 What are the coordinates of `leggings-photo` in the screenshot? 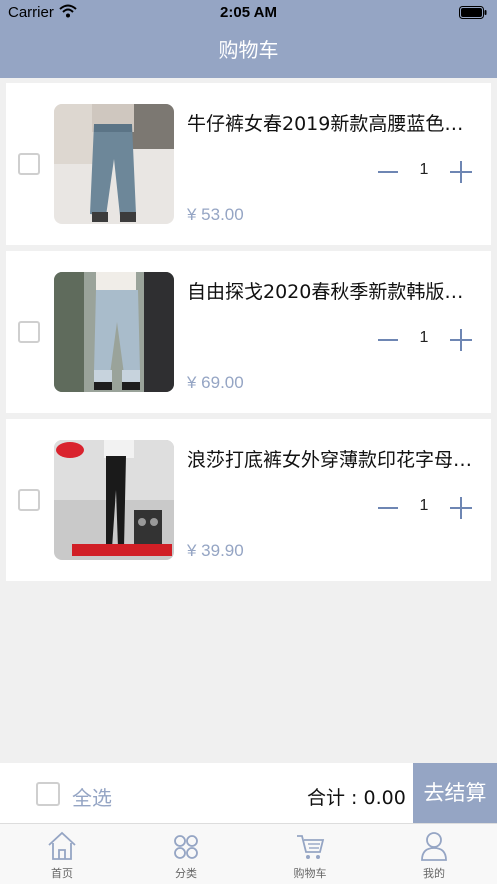 It's located at (114, 500).